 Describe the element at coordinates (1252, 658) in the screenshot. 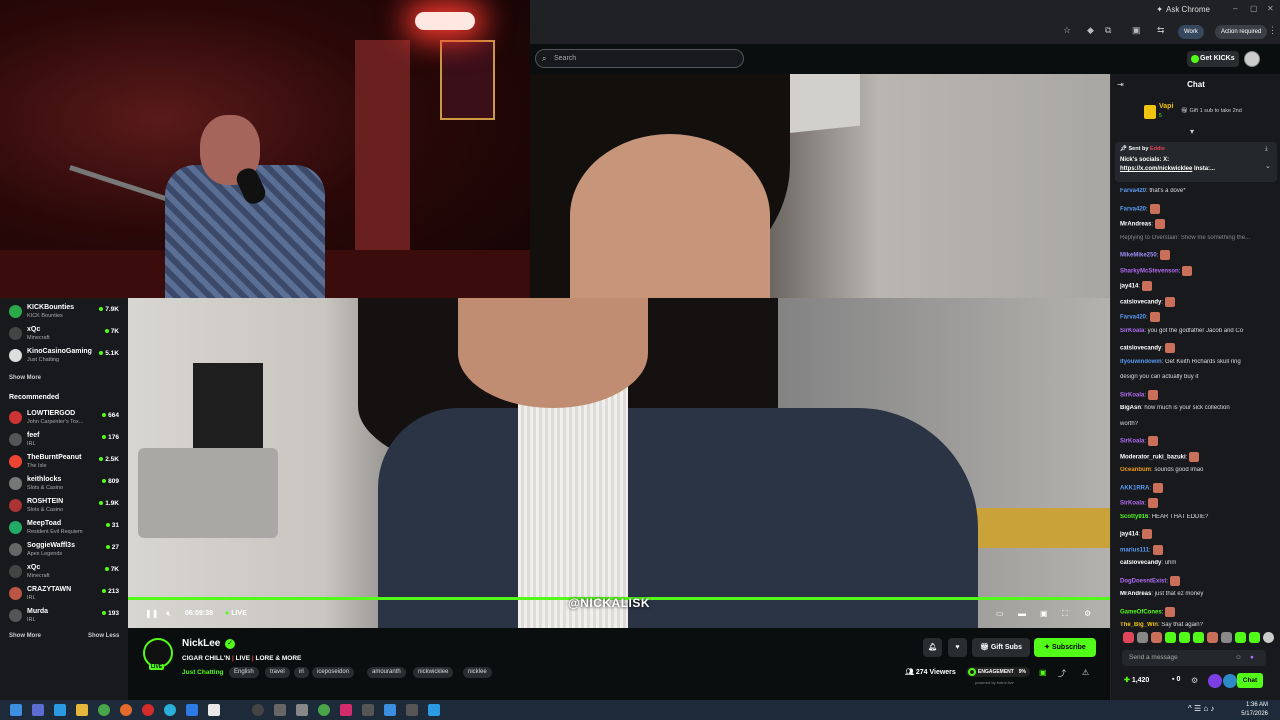

I see `kick-emote-icon: ●` at that location.